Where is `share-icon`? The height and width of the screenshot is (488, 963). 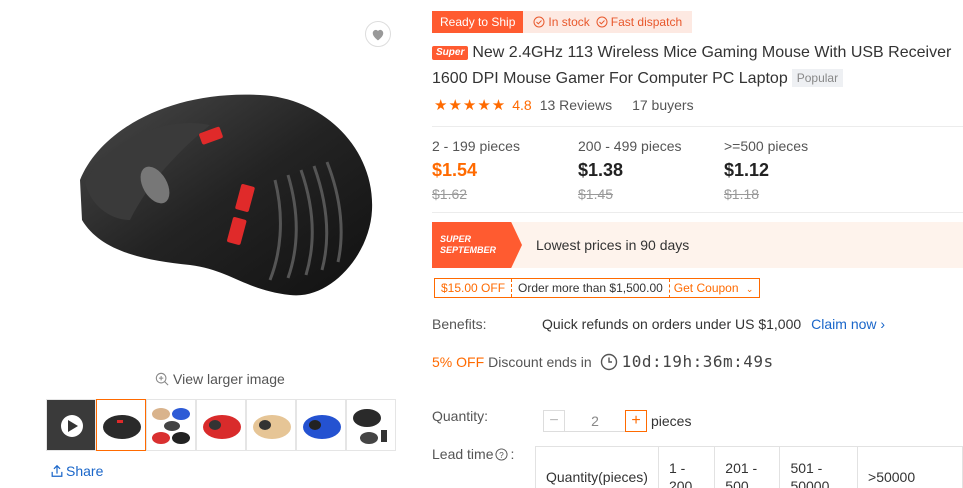
share-icon is located at coordinates (57, 470).